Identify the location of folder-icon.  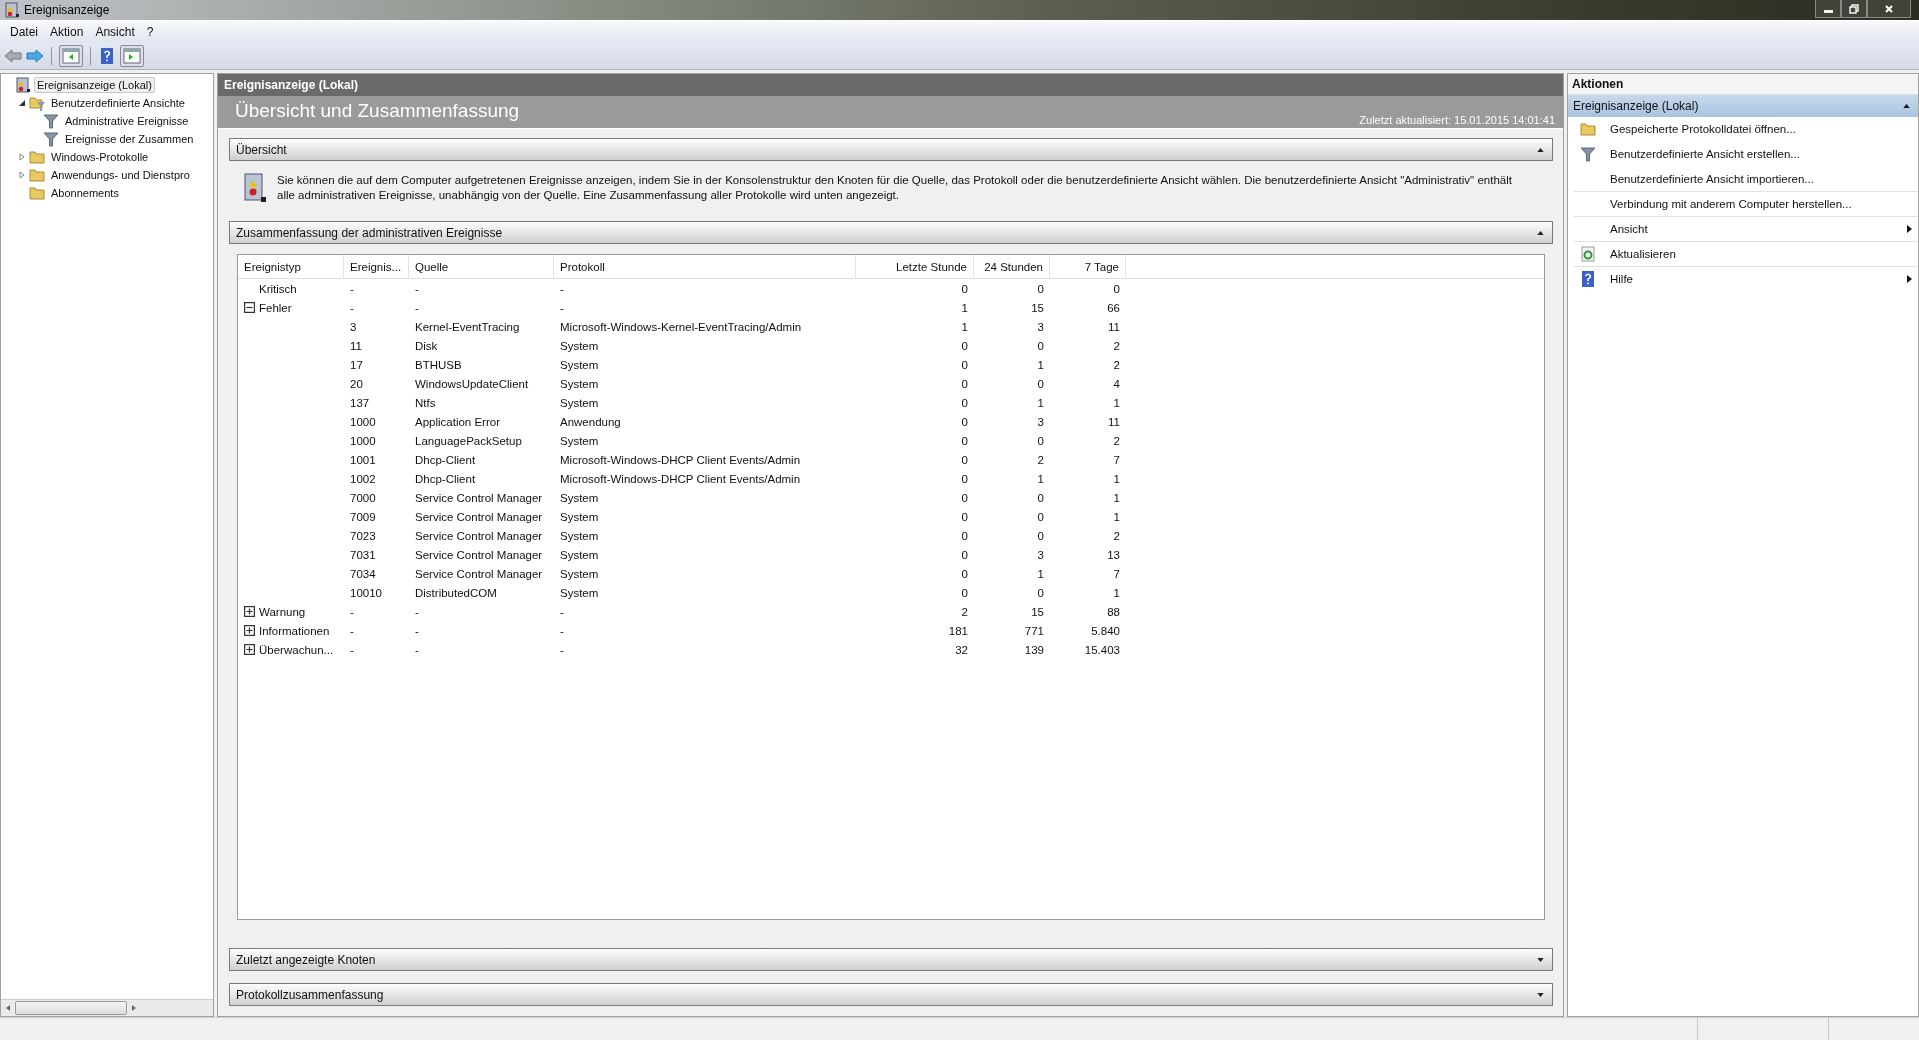
(37, 157).